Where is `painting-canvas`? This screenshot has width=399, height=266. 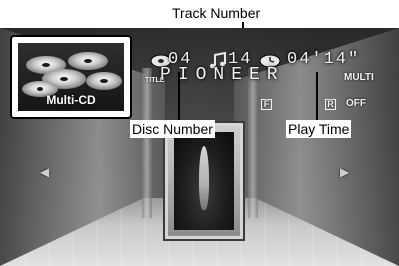
painting-canvas is located at coordinates (204, 181).